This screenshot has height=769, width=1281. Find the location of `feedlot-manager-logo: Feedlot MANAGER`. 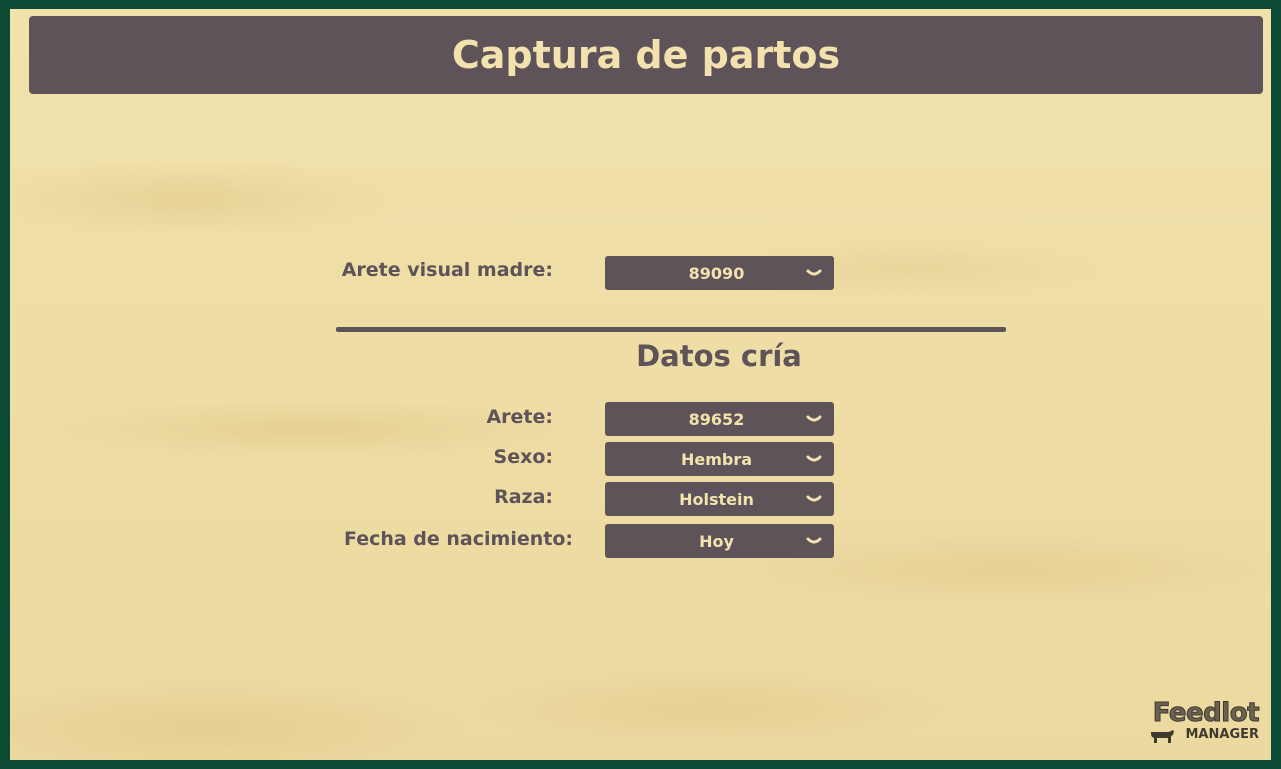

feedlot-manager-logo: Feedlot MANAGER is located at coordinates (1204, 722).